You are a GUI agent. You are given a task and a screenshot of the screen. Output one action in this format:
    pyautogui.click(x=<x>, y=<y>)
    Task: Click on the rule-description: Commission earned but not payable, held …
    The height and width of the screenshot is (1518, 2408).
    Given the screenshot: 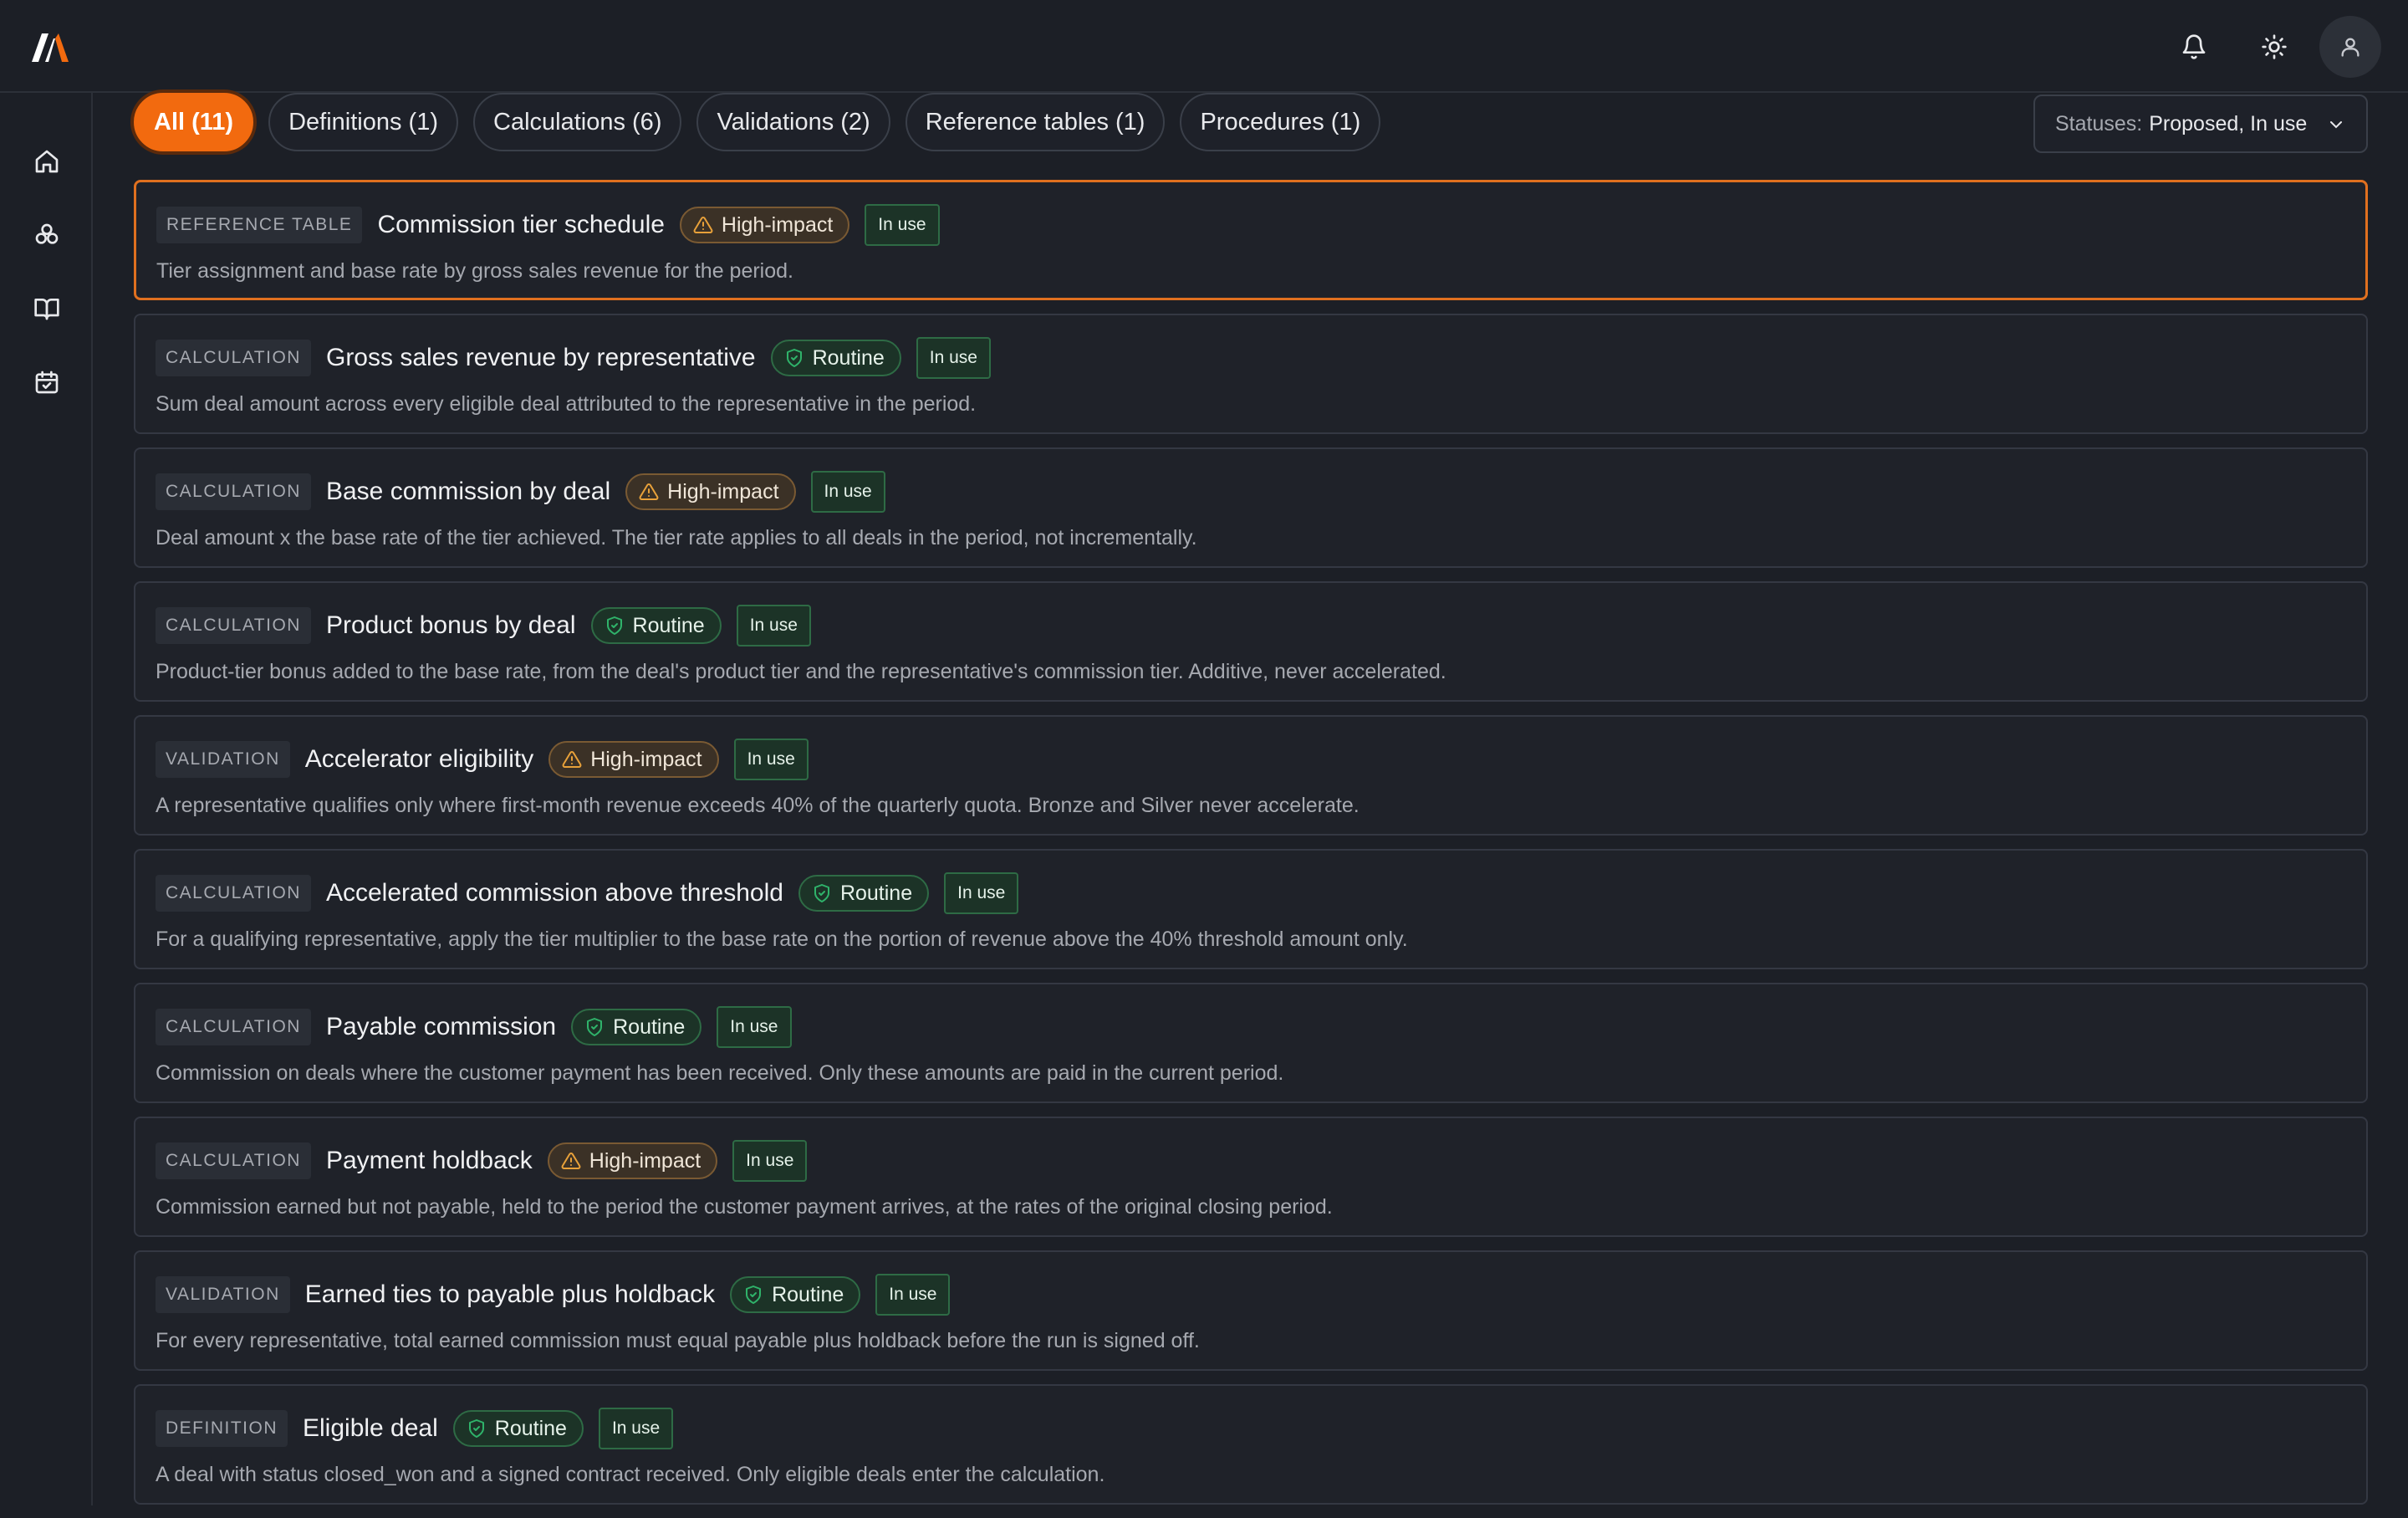 What is the action you would take?
    pyautogui.click(x=744, y=1207)
    